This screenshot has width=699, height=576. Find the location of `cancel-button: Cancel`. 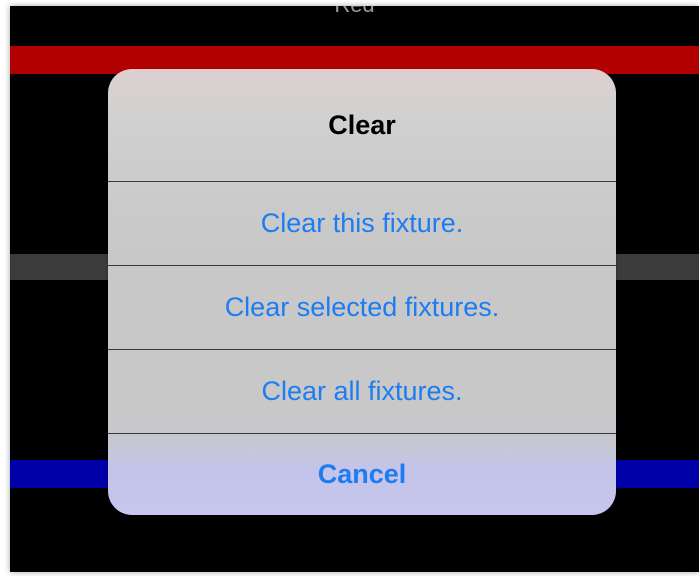

cancel-button: Cancel is located at coordinates (362, 474).